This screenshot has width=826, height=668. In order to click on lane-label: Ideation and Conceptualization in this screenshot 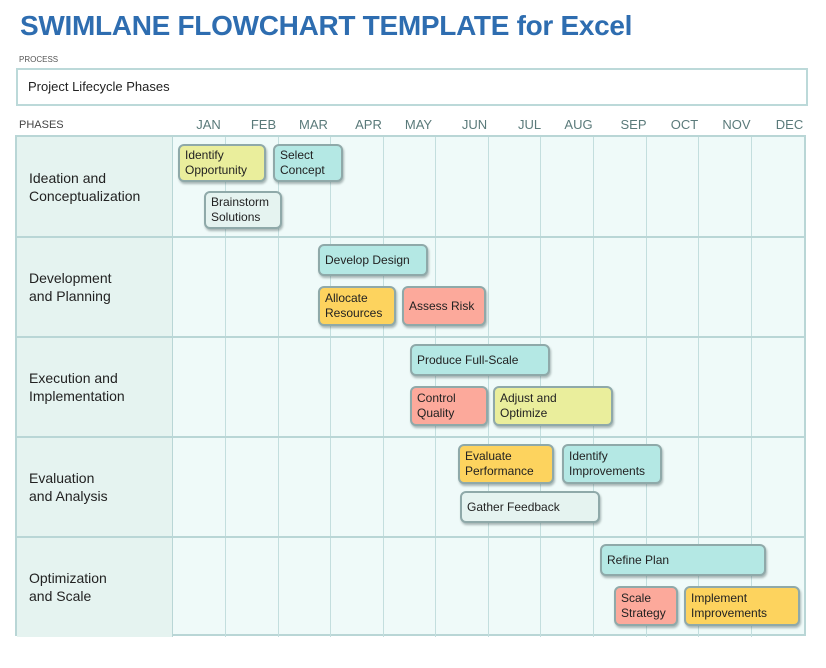, I will do `click(85, 187)`.